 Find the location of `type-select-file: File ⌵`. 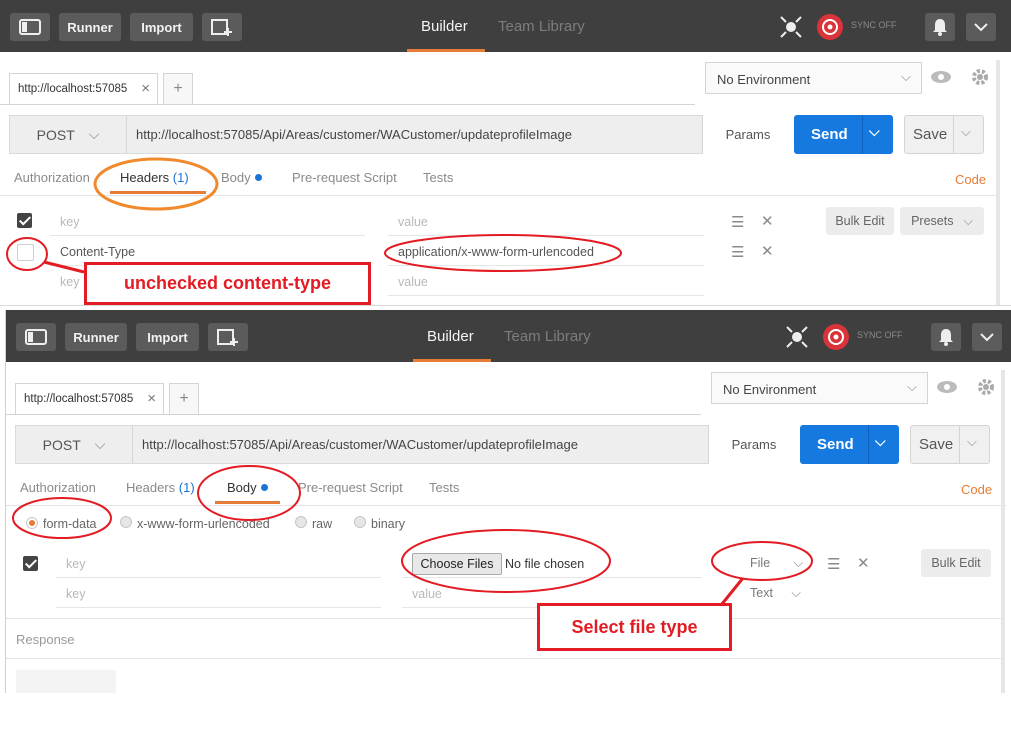

type-select-file: File ⌵ is located at coordinates (776, 563).